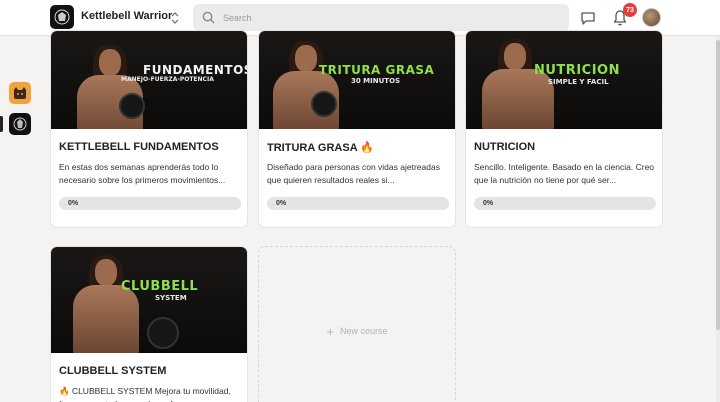  What do you see at coordinates (718, 185) in the screenshot?
I see `scrollbar-thumb` at bounding box center [718, 185].